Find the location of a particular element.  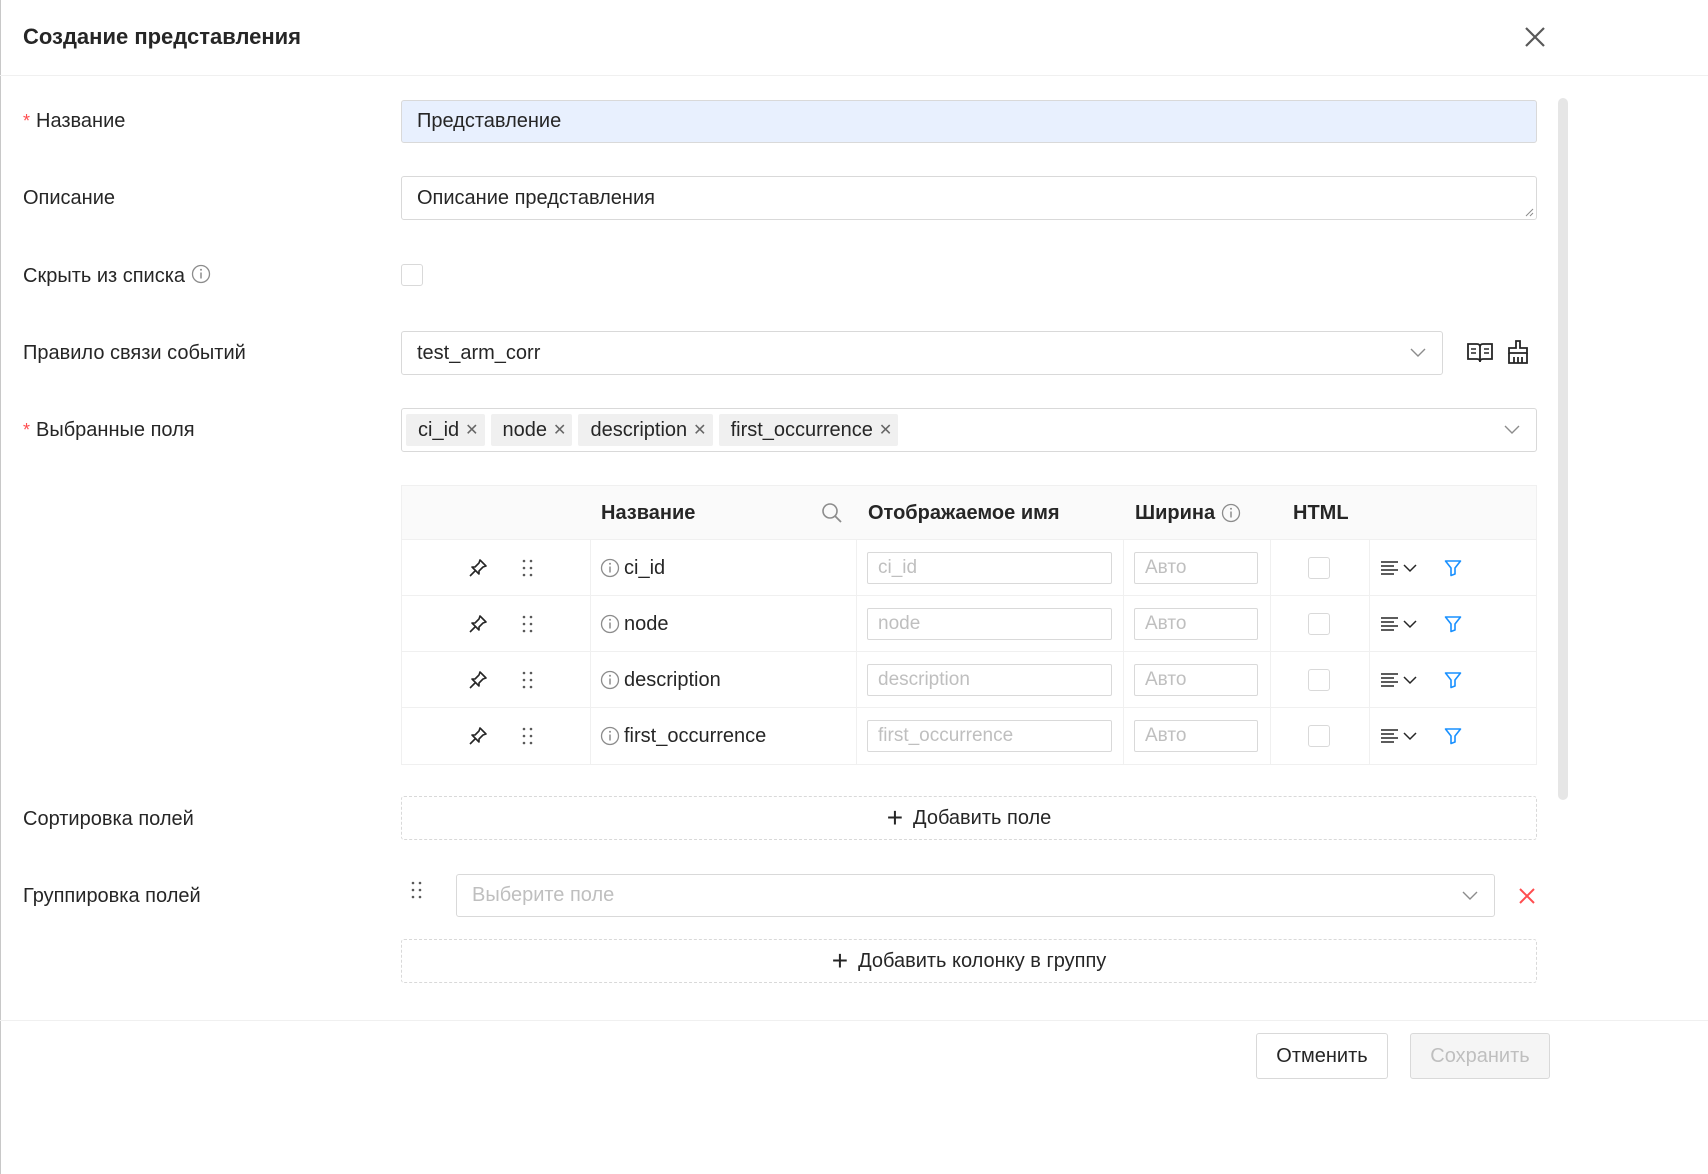

group-field-select: Выберите поле is located at coordinates (975, 895).